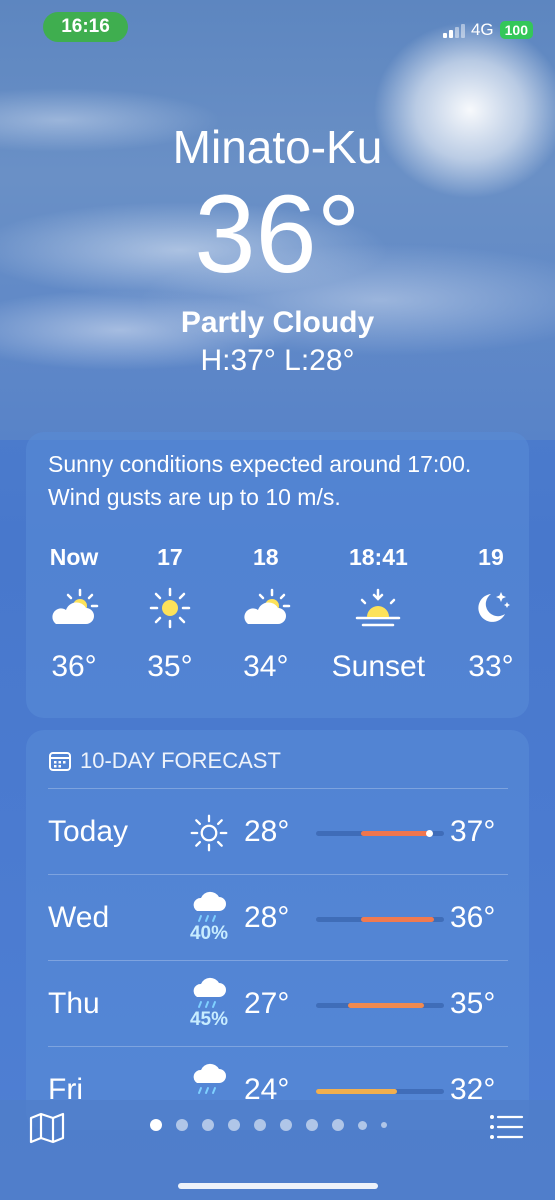 The width and height of the screenshot is (555, 1200). Describe the element at coordinates (430, 833) in the screenshot. I see `current-temperature-marker` at that location.